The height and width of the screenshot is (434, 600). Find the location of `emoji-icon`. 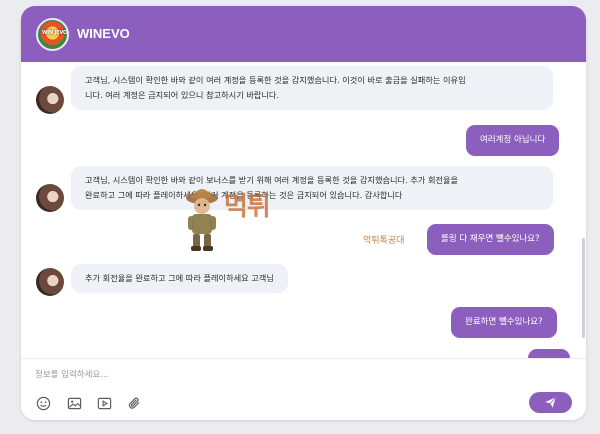

emoji-icon is located at coordinates (43, 403).